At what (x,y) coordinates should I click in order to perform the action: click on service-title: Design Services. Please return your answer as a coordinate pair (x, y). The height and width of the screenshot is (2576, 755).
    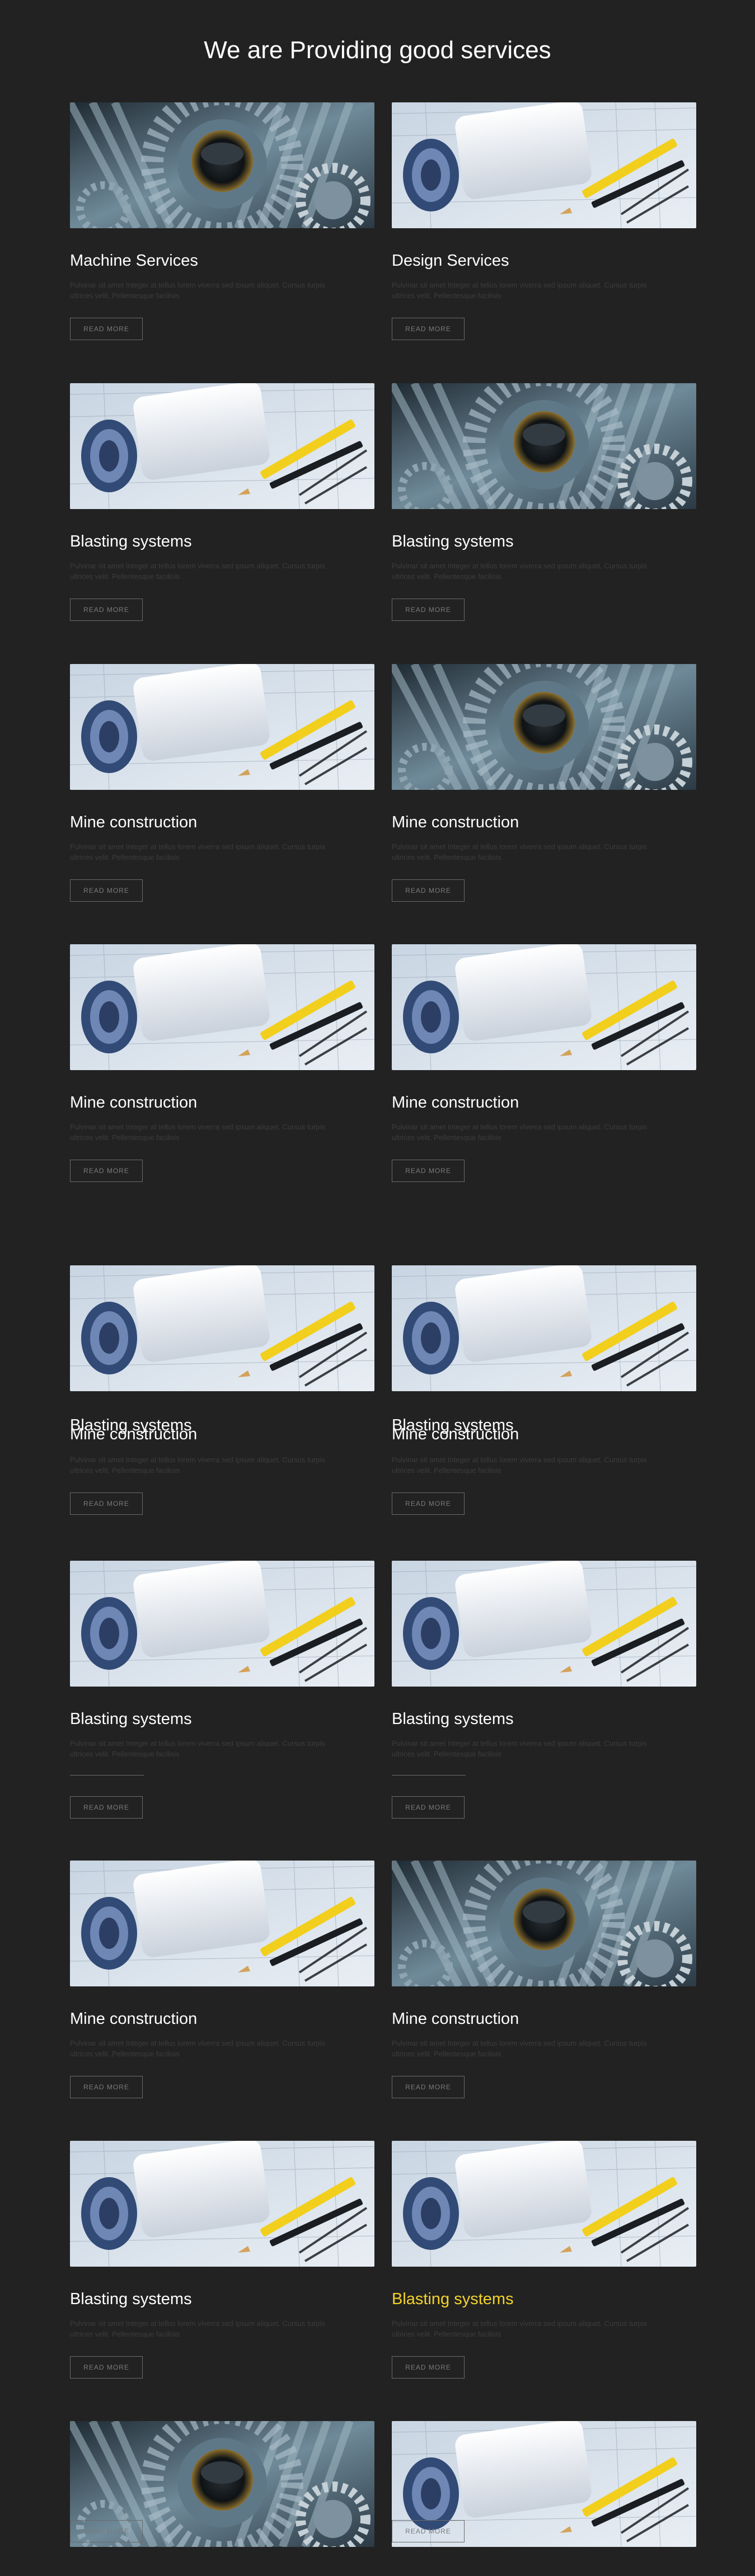
    Looking at the image, I should click on (450, 261).